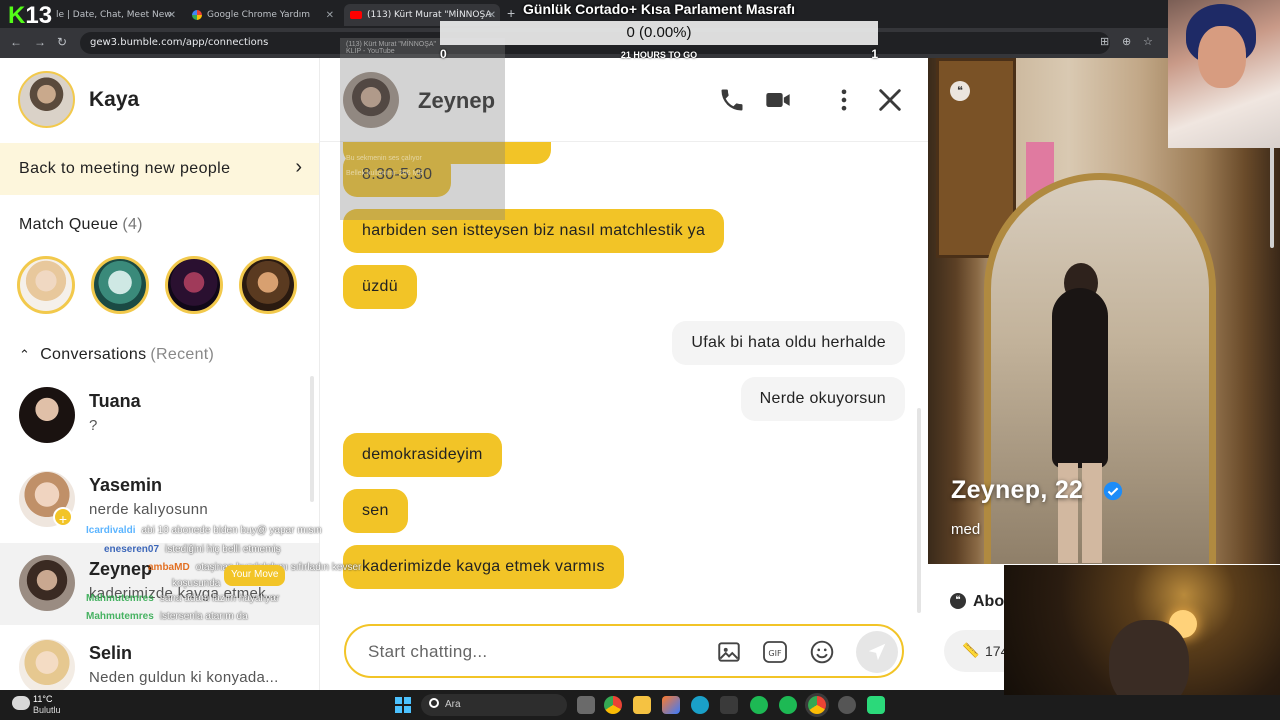  I want to click on taskbar-search: Ara, so click(494, 705).